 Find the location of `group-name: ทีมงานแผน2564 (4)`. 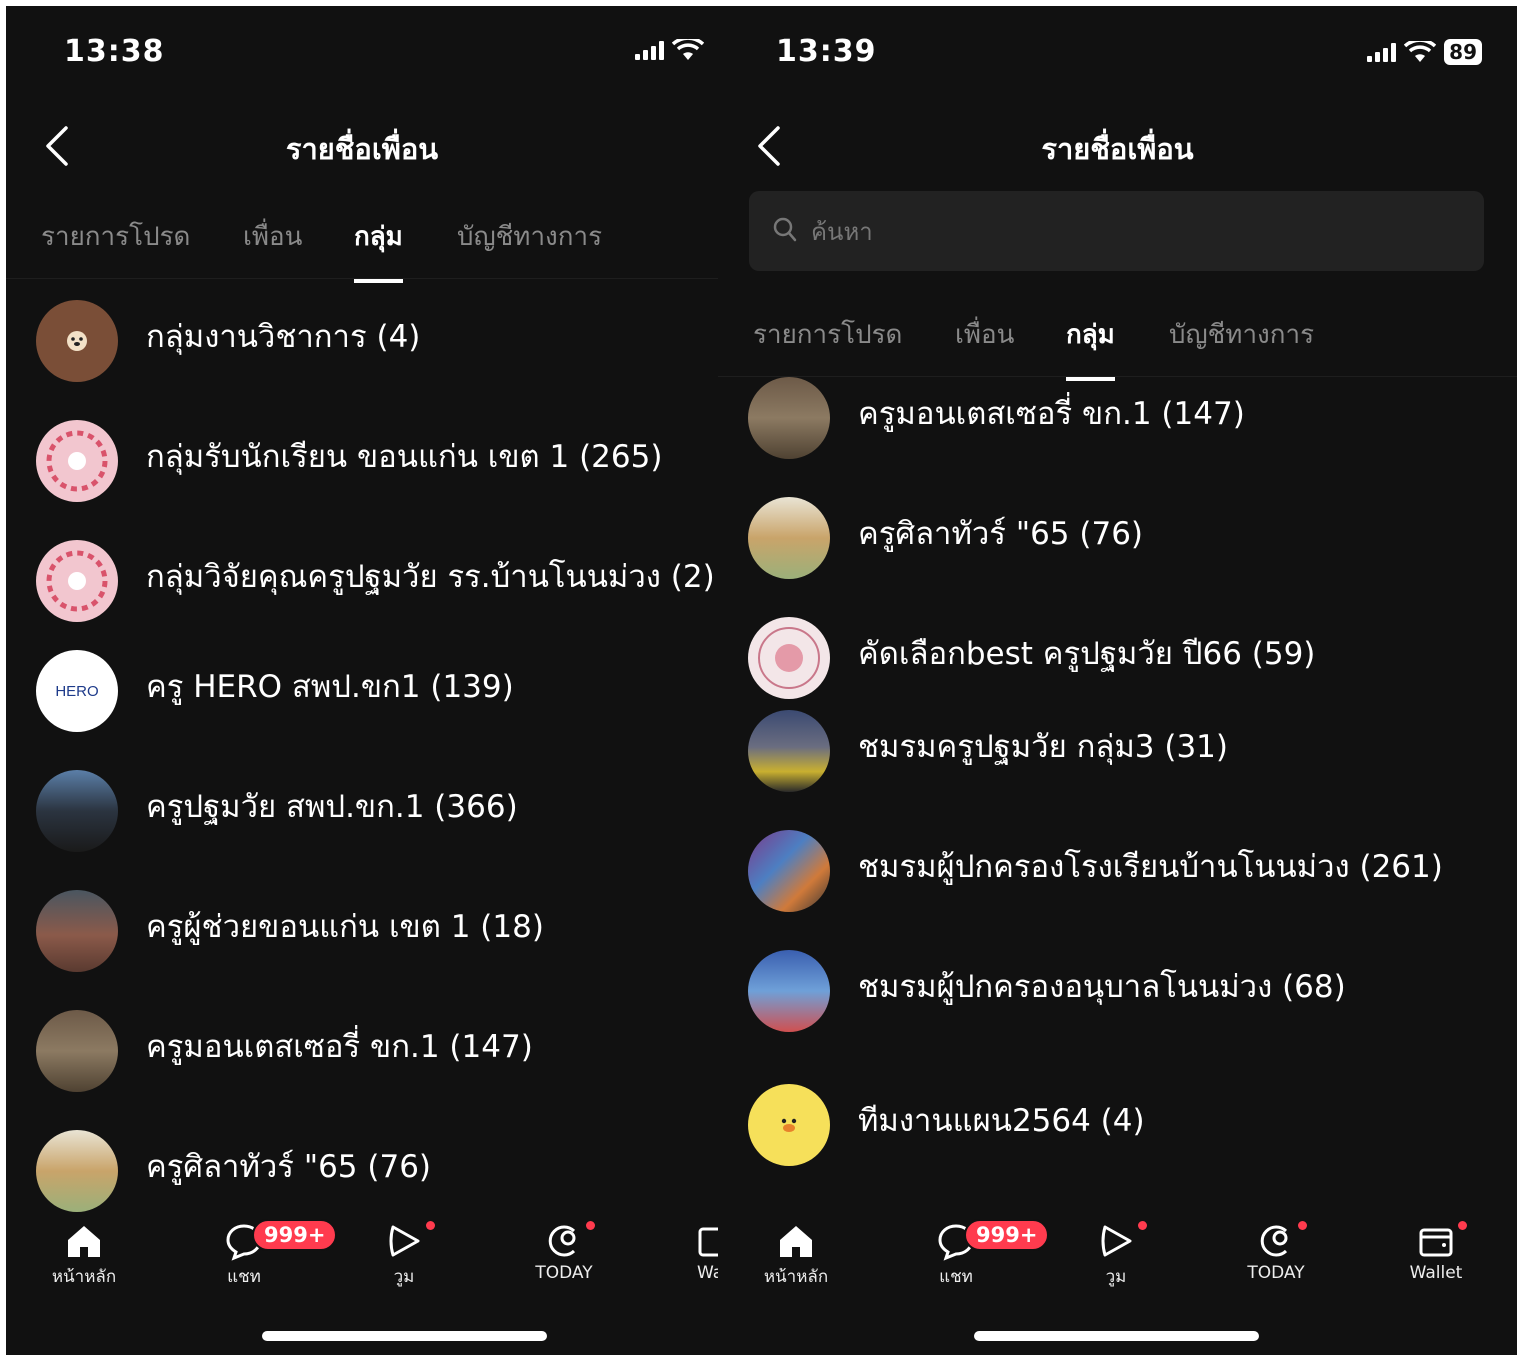

group-name: ทีมงานแผน2564 (4) is located at coordinates (1001, 1121).